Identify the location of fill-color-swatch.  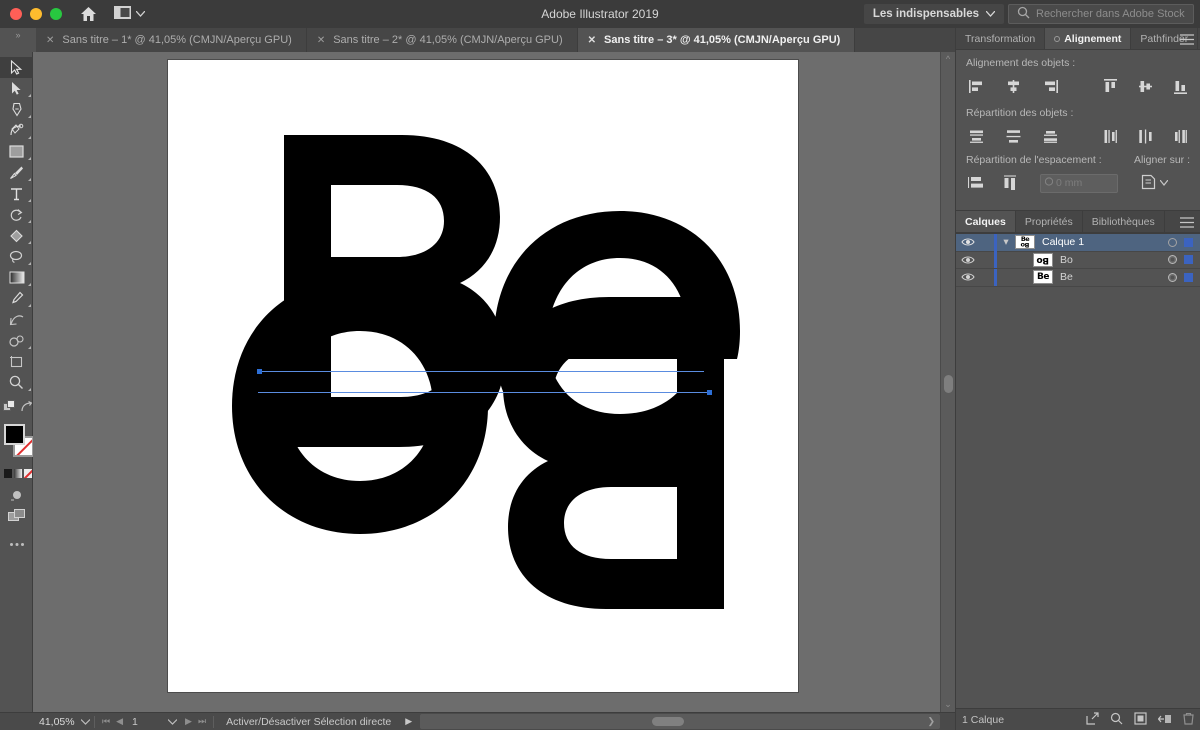
(14, 434).